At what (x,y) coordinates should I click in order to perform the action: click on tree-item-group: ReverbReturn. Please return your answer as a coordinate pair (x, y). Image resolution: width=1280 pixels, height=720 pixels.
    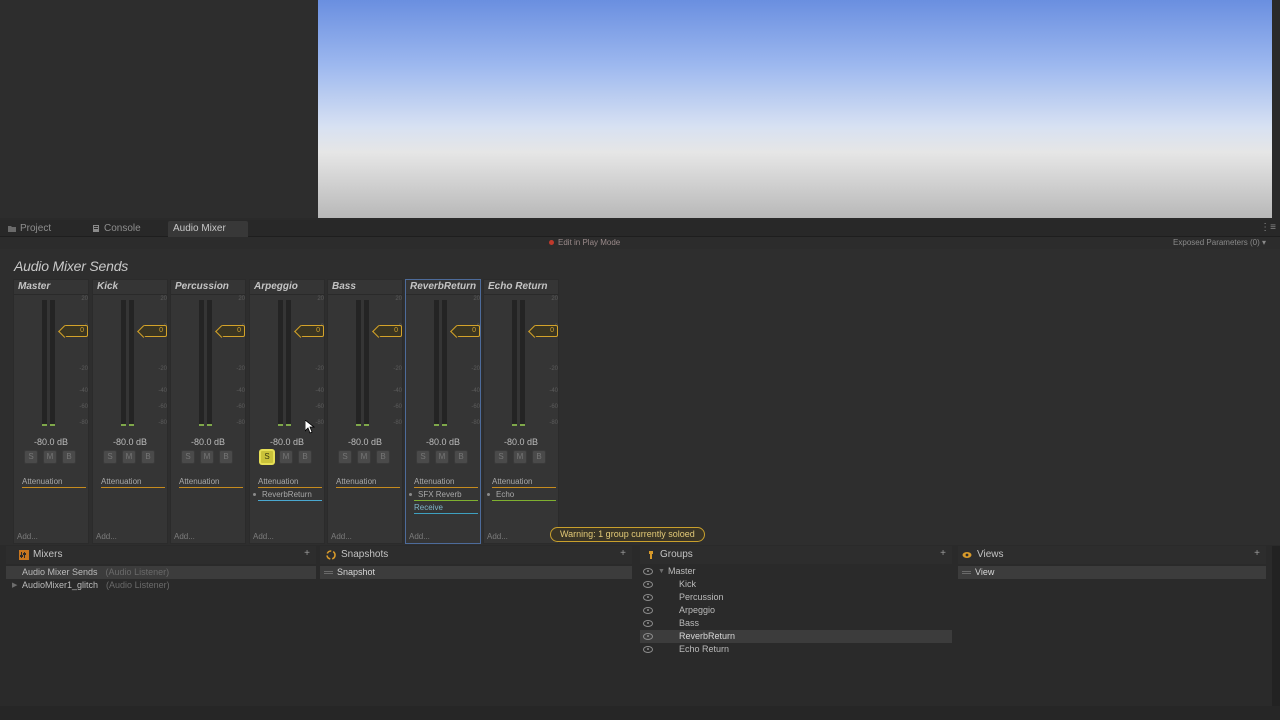
    Looking at the image, I should click on (796, 636).